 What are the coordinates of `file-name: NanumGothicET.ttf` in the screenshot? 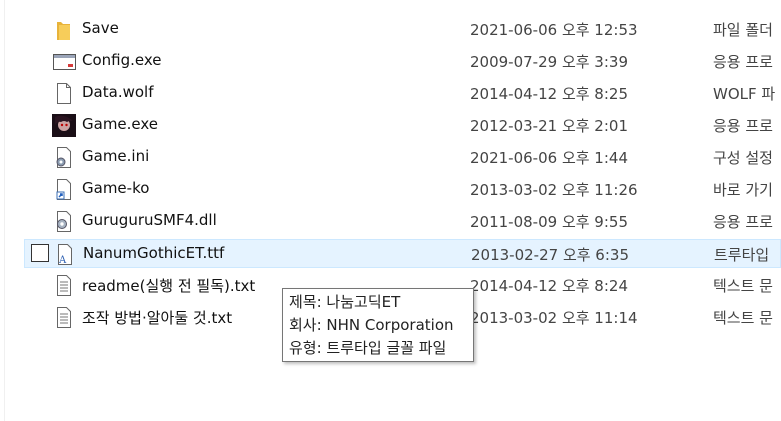 It's located at (154, 253).